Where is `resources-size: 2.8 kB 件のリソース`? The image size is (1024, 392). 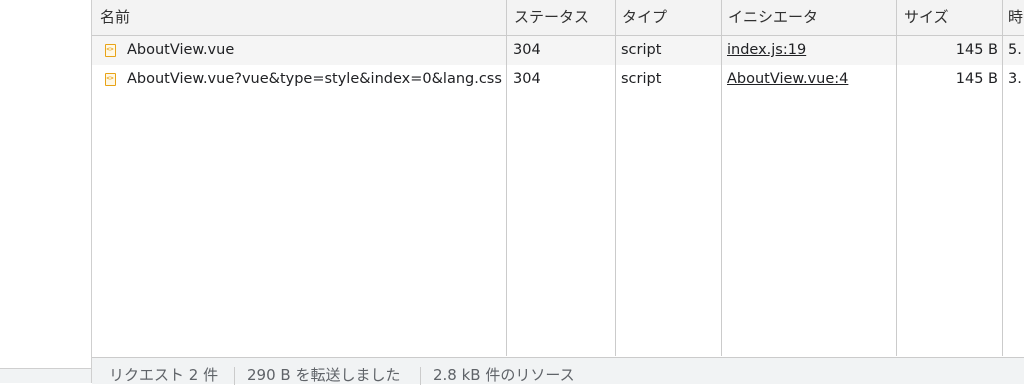 resources-size: 2.8 kB 件のリソース is located at coordinates (504, 375).